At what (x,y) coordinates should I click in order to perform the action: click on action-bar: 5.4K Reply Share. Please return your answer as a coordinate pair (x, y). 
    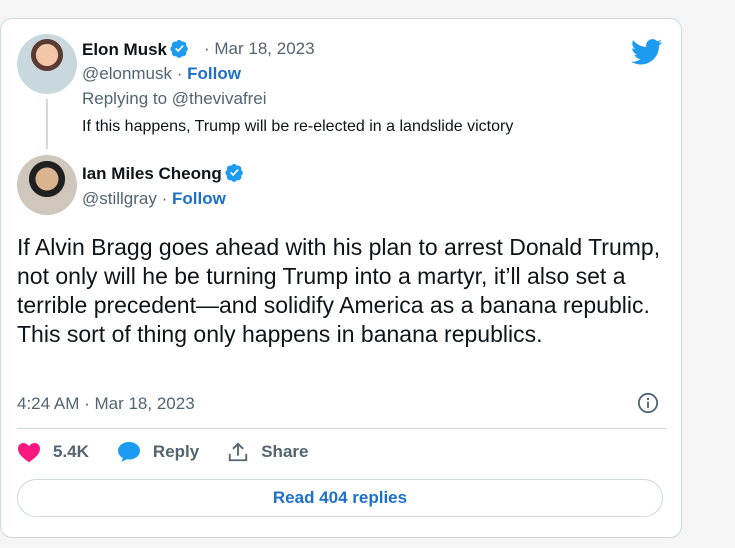
    Looking at the image, I should click on (176, 452).